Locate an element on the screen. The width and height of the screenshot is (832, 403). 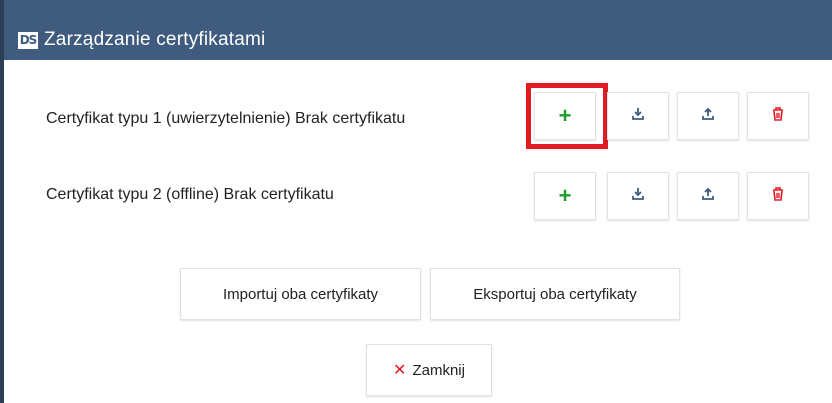
export-both-label: Eksportuj oba certyfikaty is located at coordinates (555, 294).